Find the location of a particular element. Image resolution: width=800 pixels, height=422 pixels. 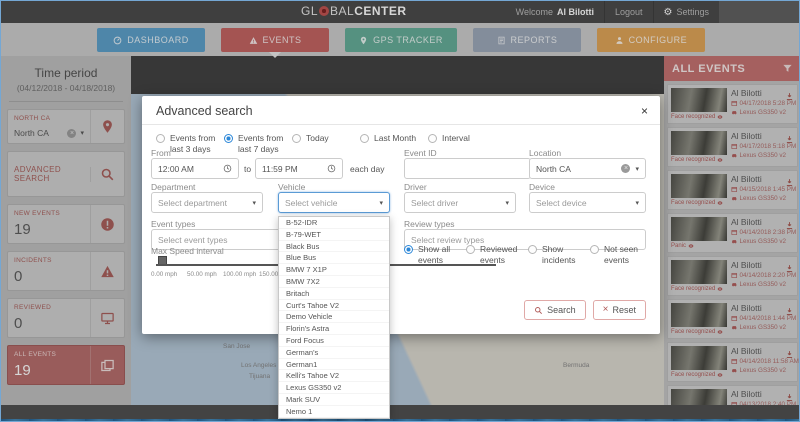

vehicle-dropdown-option: B-52-IDR is located at coordinates (334, 223).